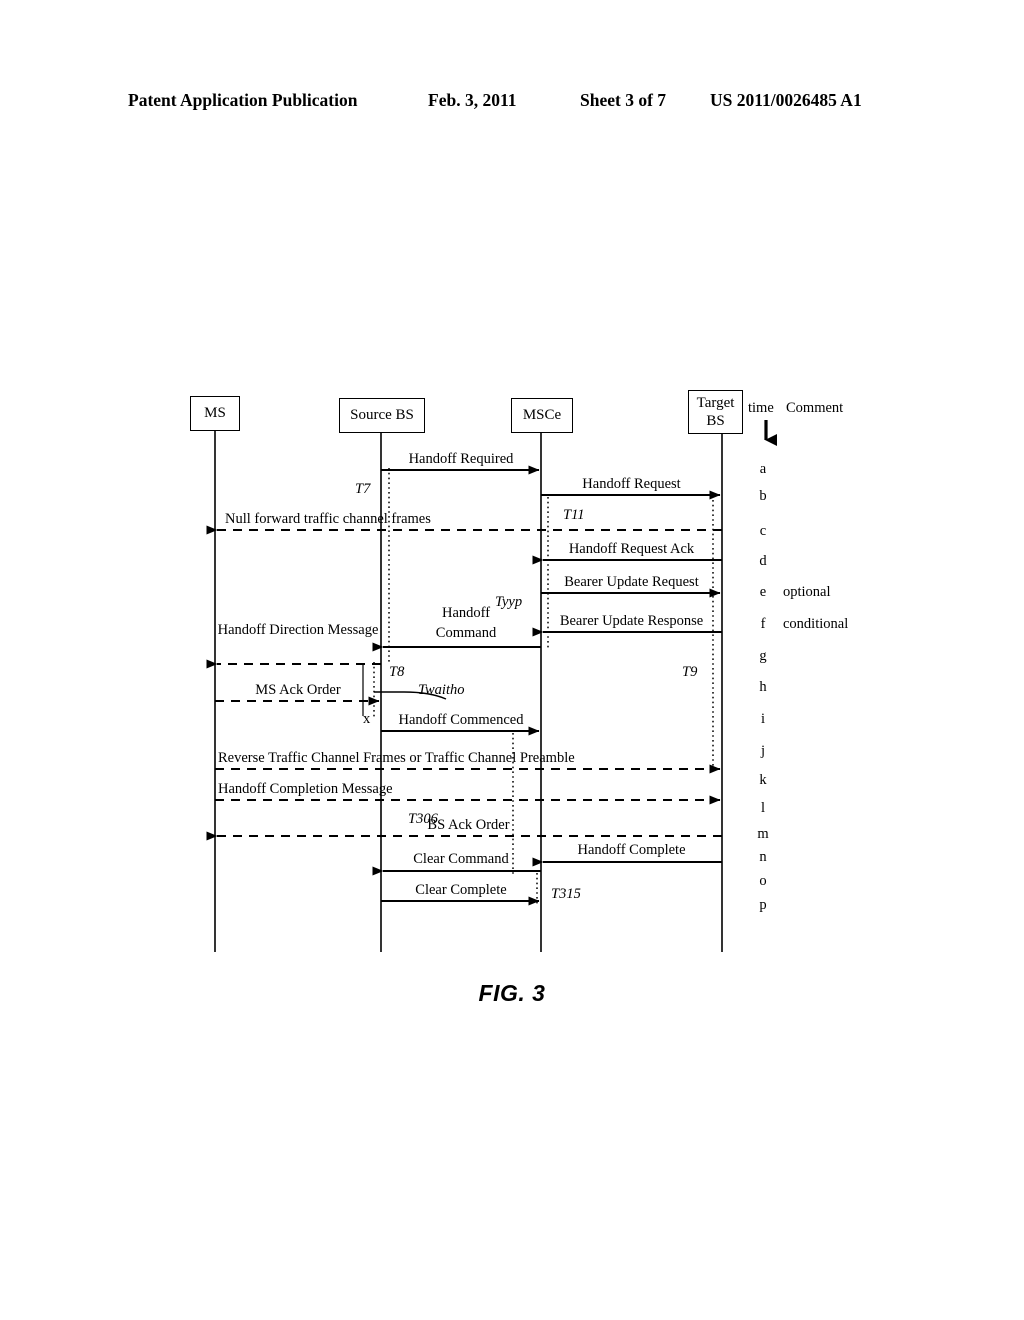 This screenshot has height=1320, width=1024. What do you see at coordinates (816, 624) in the screenshot?
I see `comment-f: conditional` at bounding box center [816, 624].